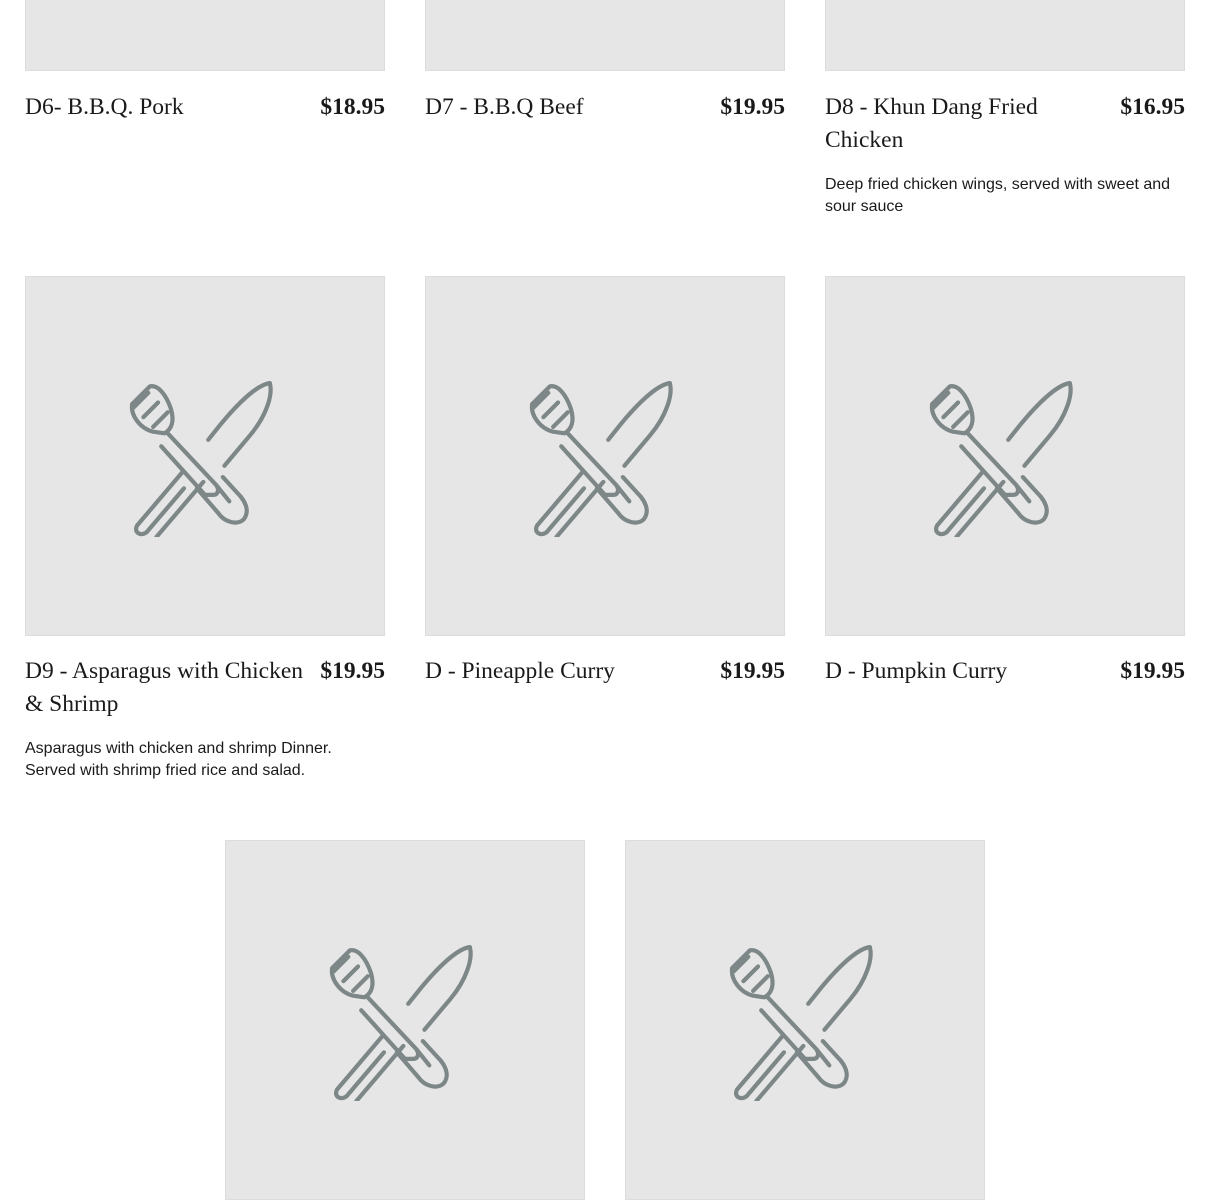 This screenshot has height=1200, width=1230. Describe the element at coordinates (352, 107) in the screenshot. I see `menu-item-price: $18.95` at that location.